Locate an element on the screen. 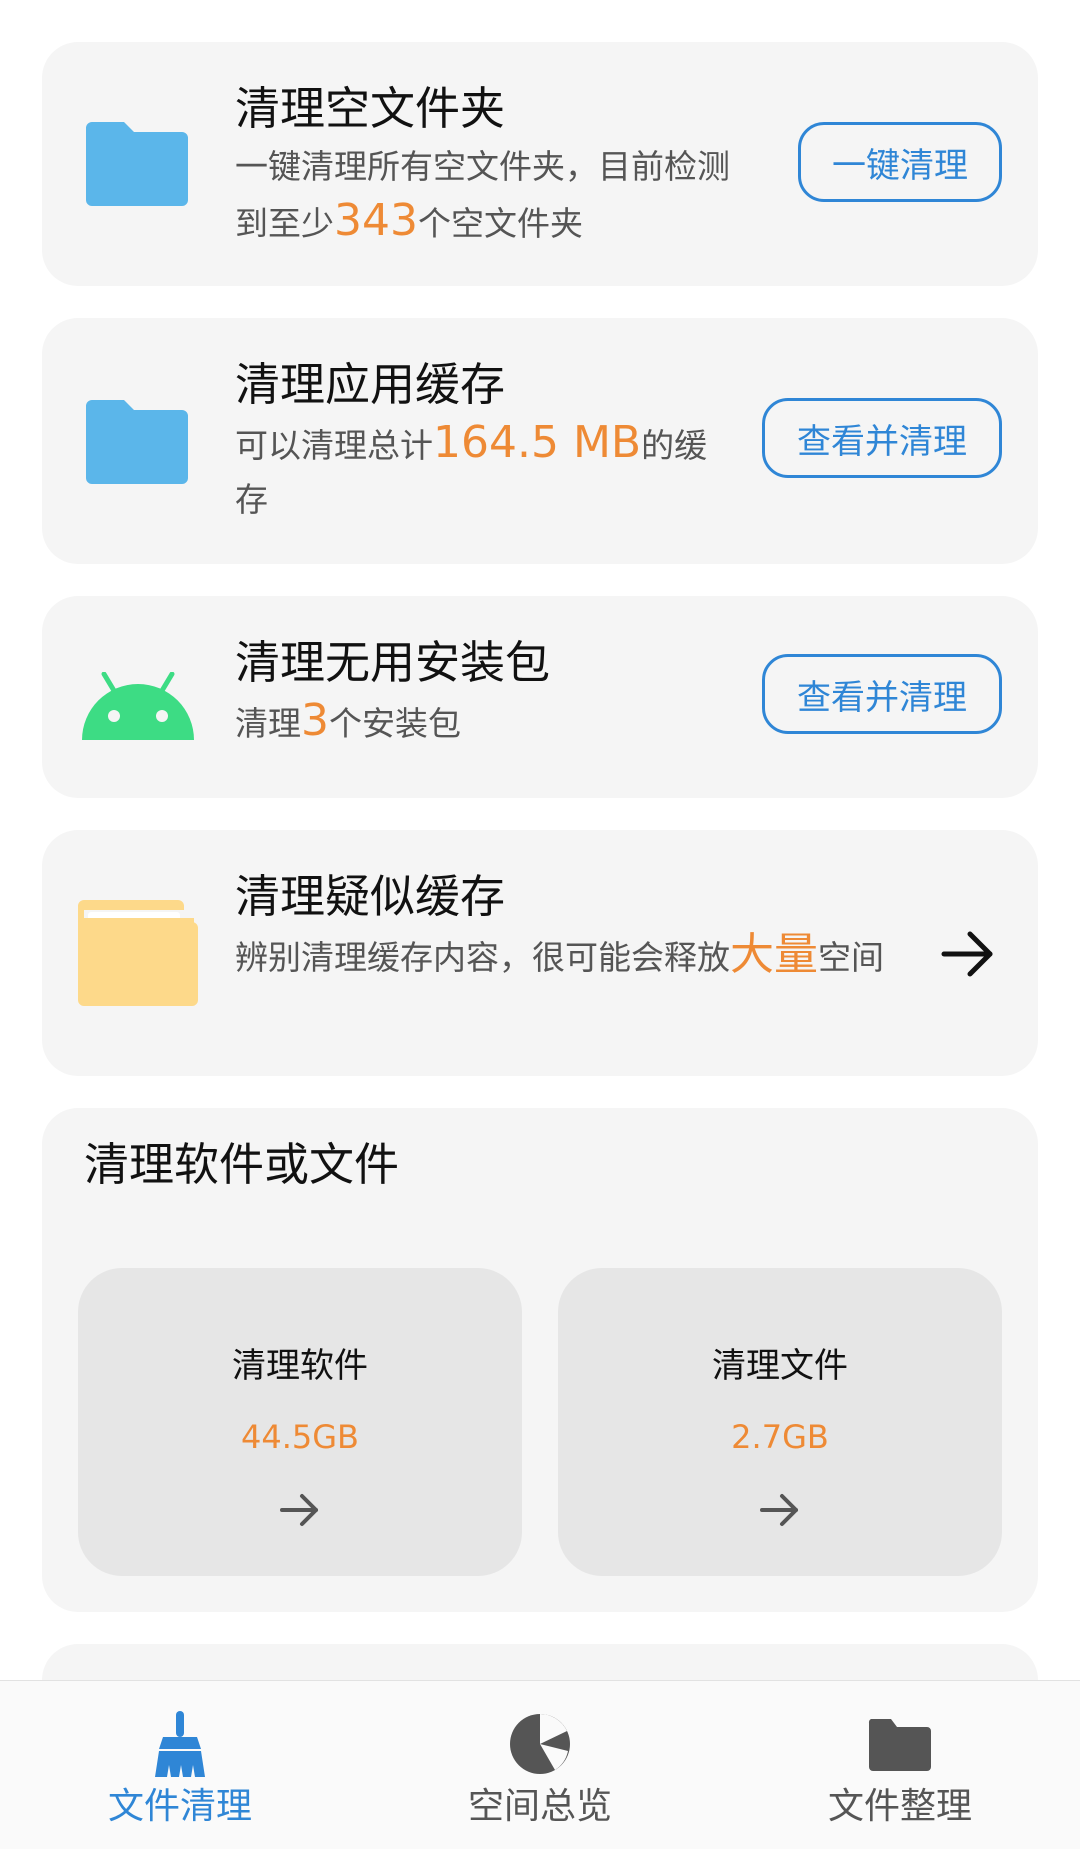  tile-value: 2.7GB is located at coordinates (780, 1437).